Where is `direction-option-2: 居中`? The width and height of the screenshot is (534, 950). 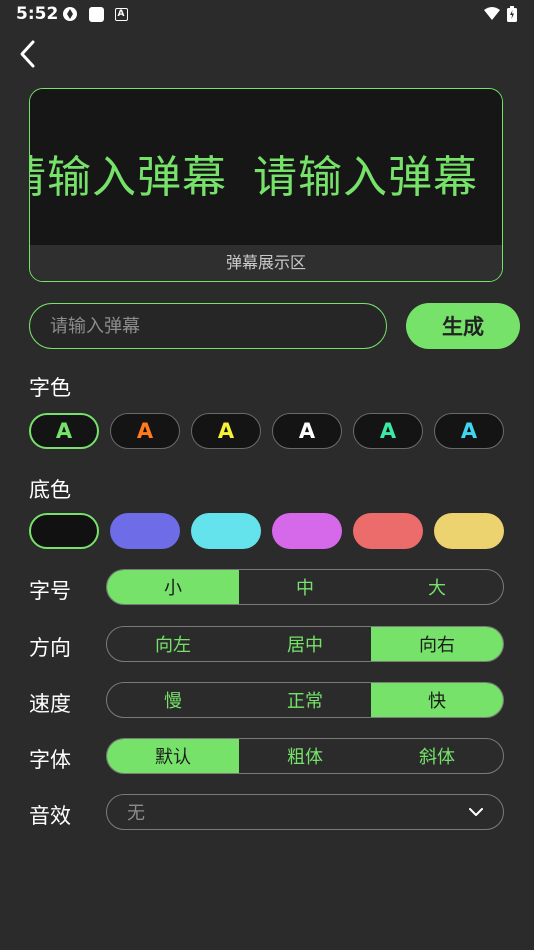 direction-option-2: 居中 is located at coordinates (305, 644).